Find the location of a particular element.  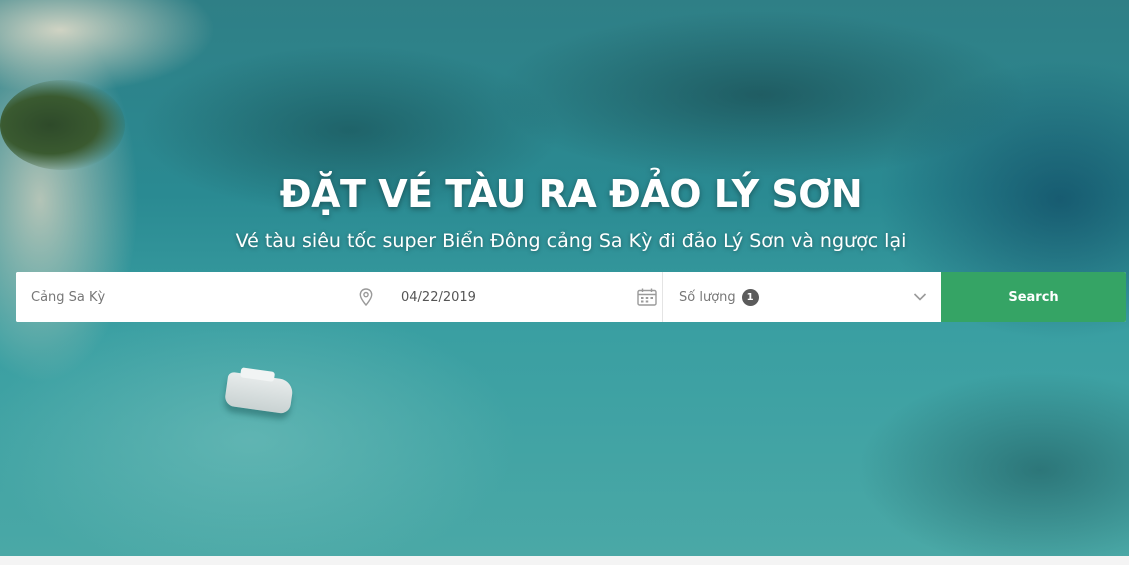

map-pin-icon is located at coordinates (366, 297).